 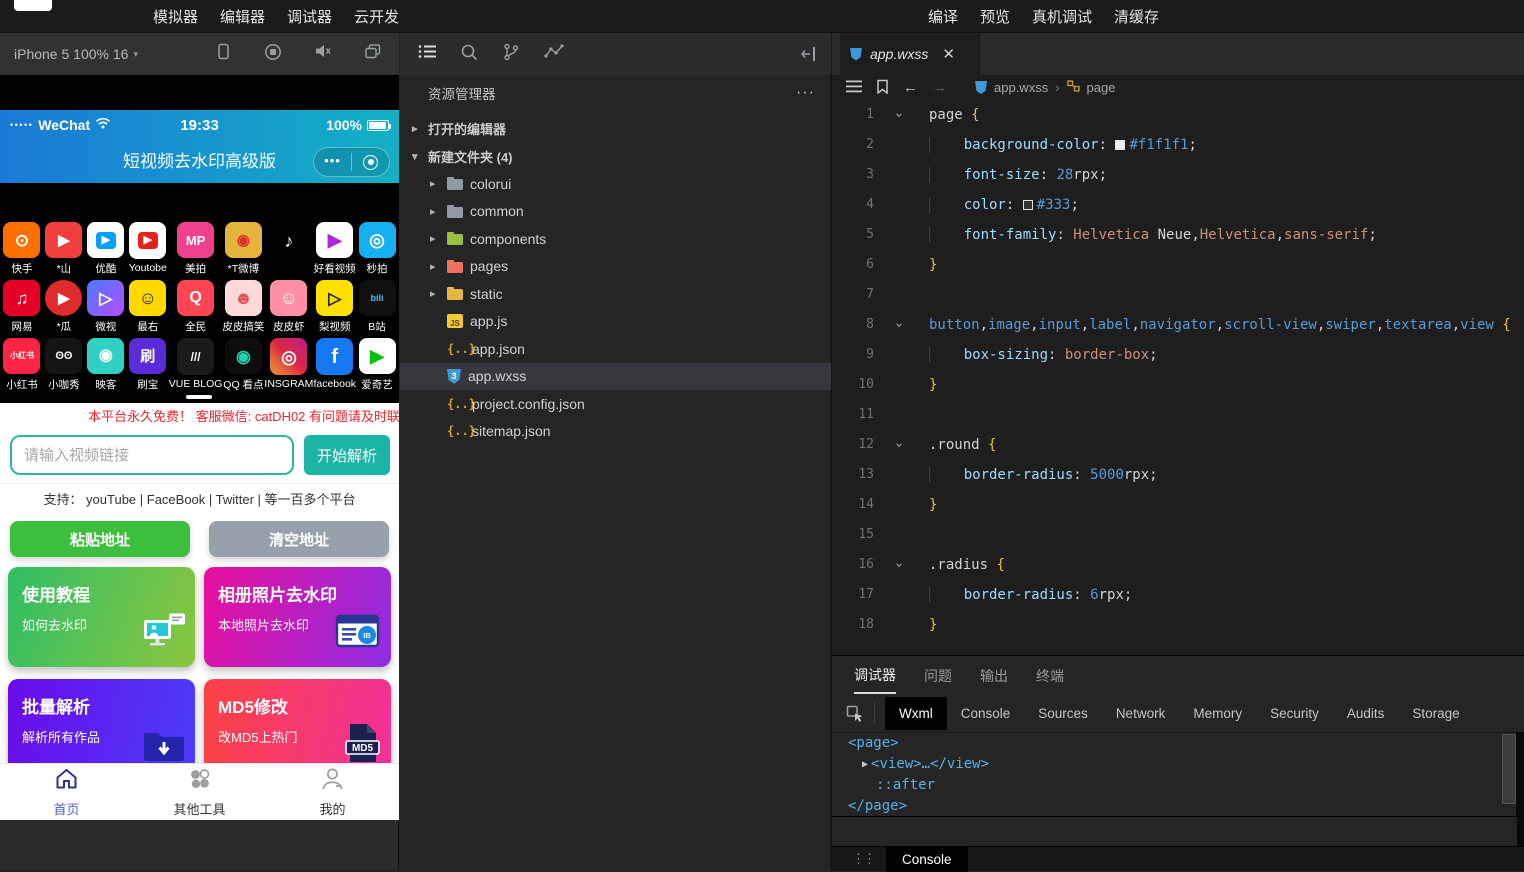 What do you see at coordinates (1366, 713) in the screenshot?
I see `devtools-tab-audits: Audits` at bounding box center [1366, 713].